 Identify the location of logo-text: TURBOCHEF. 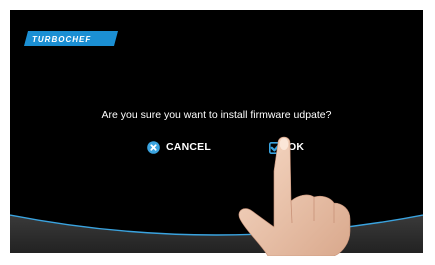
(61, 39).